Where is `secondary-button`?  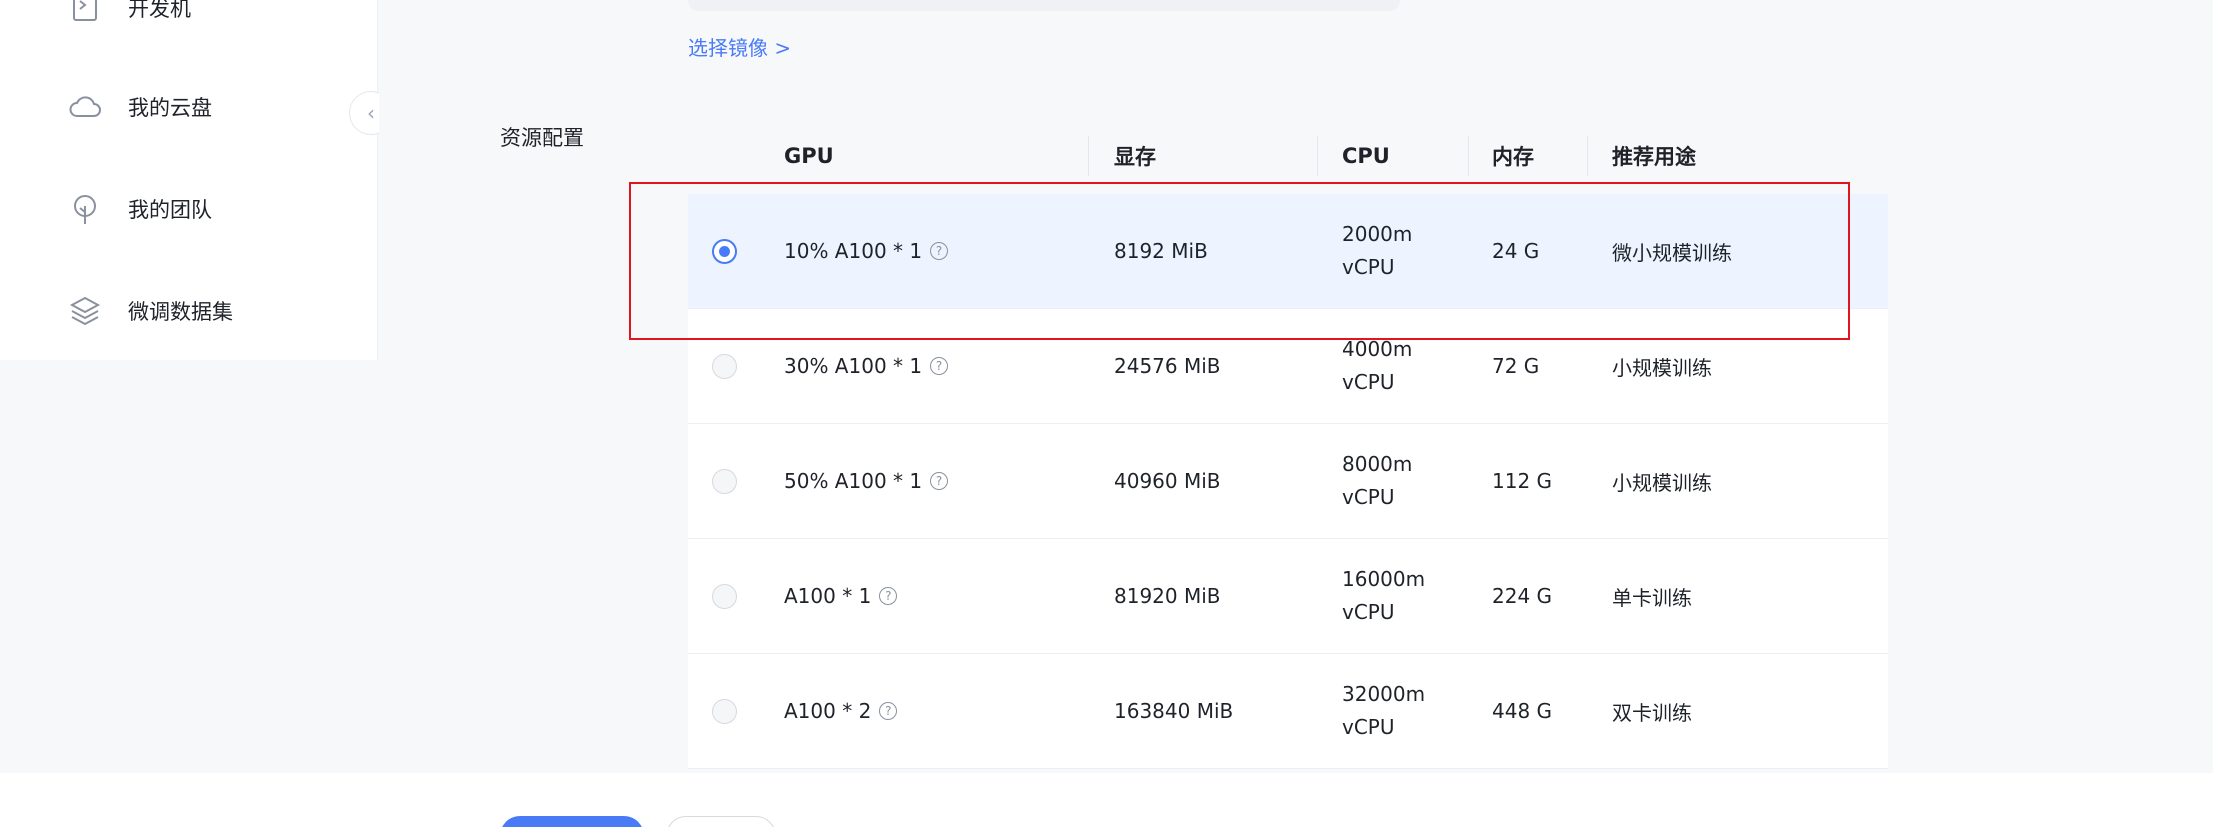
secondary-button is located at coordinates (721, 821).